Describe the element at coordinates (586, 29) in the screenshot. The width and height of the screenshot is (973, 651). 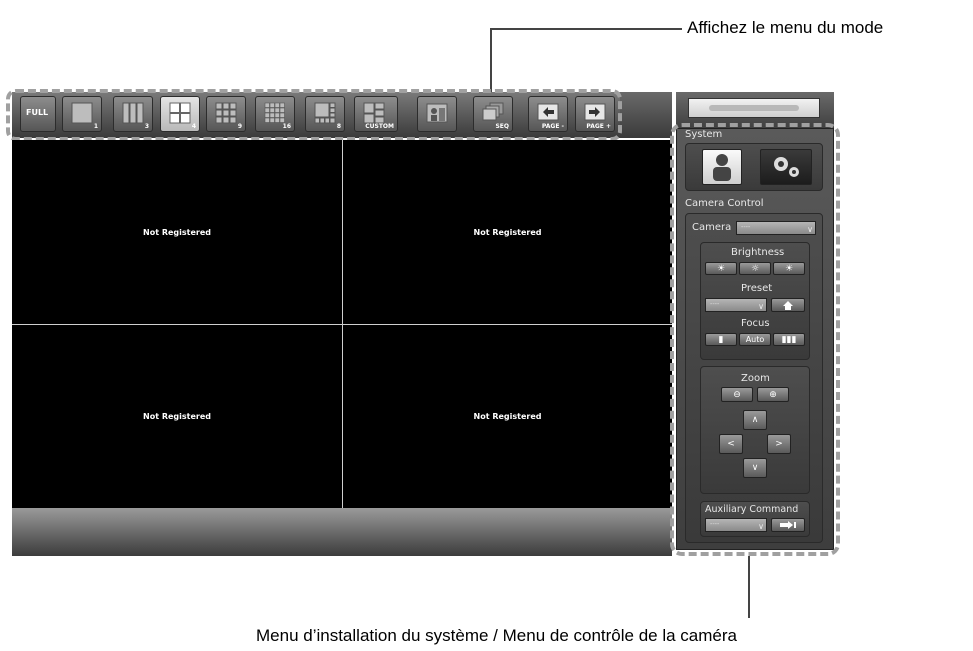
I see `leader-line-top` at that location.